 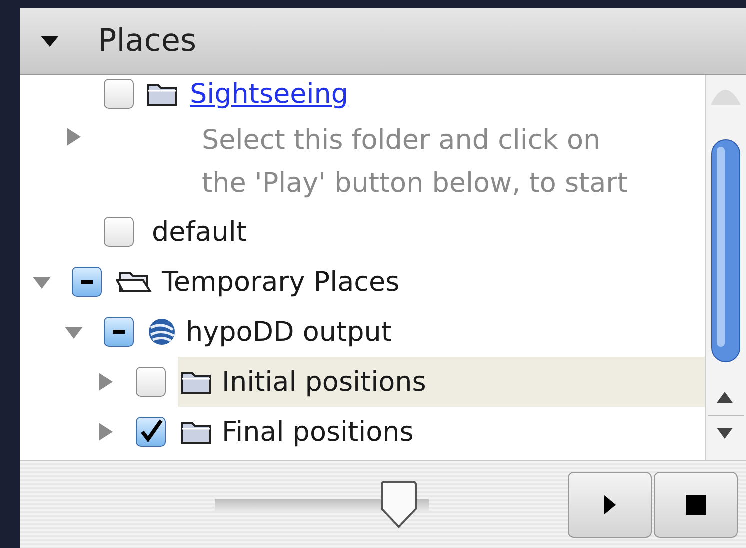 I want to click on tree-item: hypoDD output, so click(x=425, y=332).